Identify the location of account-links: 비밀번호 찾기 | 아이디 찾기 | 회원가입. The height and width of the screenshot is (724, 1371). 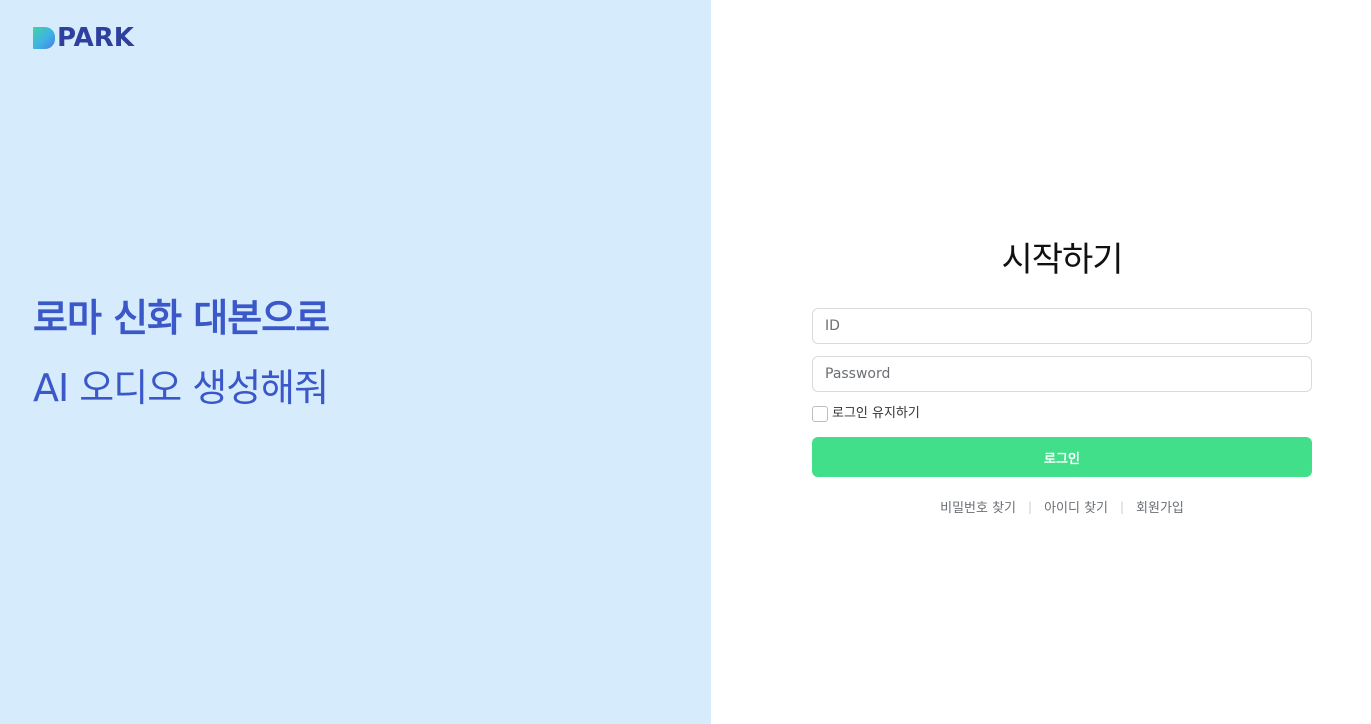
(1062, 507).